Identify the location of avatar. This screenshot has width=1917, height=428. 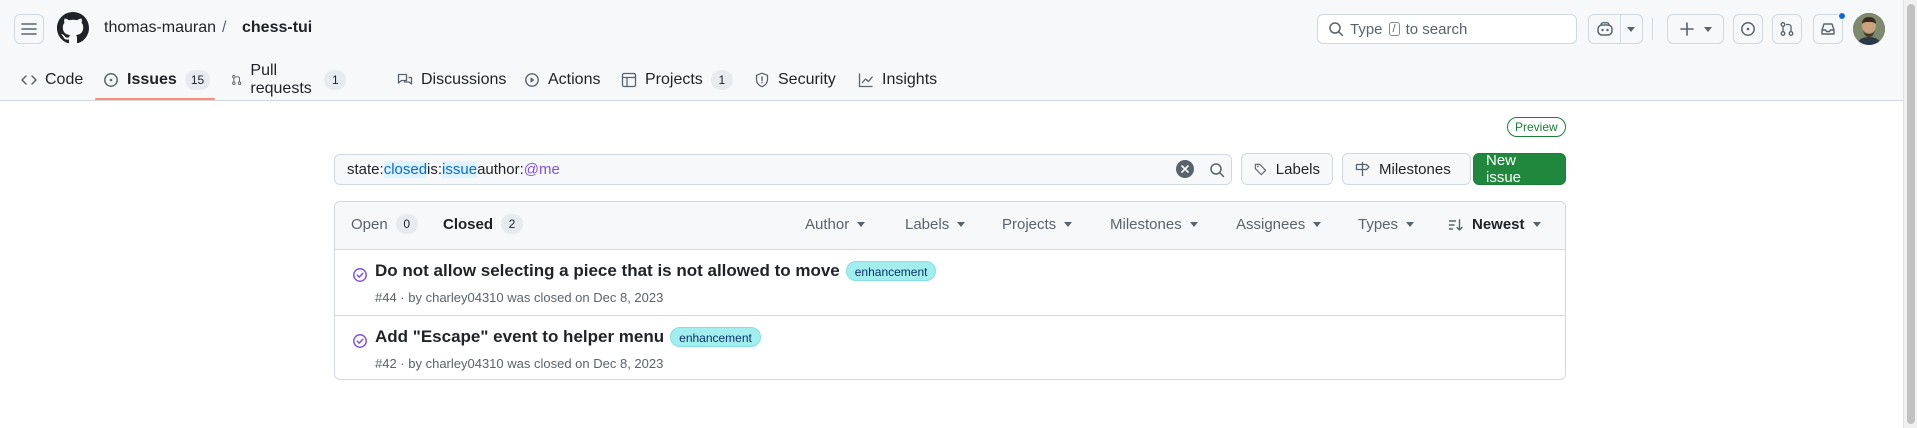
(1869, 29).